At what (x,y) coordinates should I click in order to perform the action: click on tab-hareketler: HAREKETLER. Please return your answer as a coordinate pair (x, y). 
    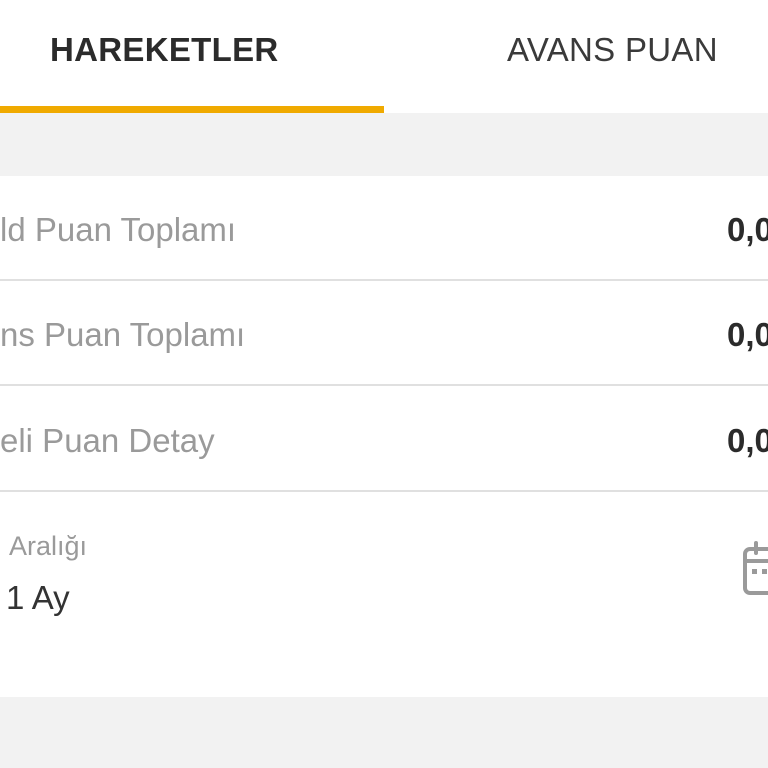
    Looking at the image, I should click on (192, 56).